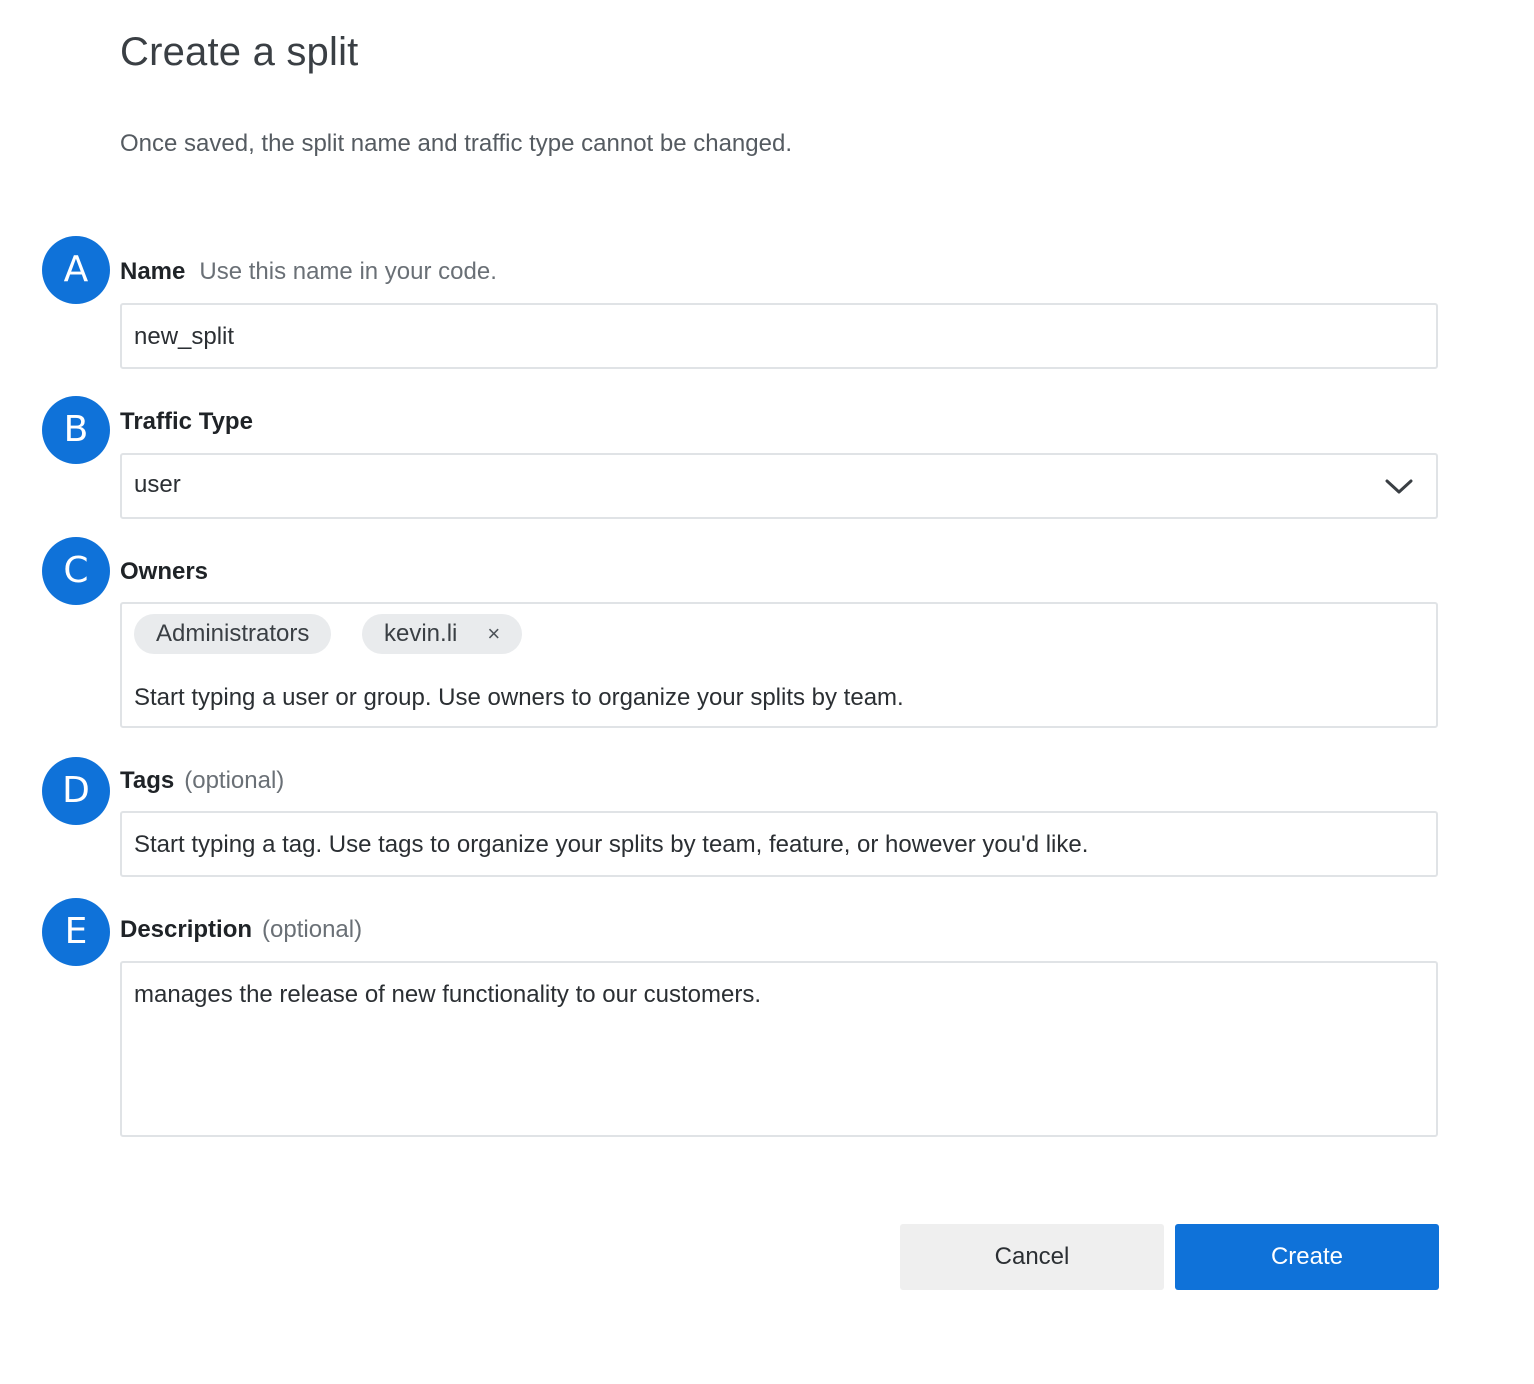 The image size is (1534, 1384). I want to click on description-hint: (optional), so click(312, 929).